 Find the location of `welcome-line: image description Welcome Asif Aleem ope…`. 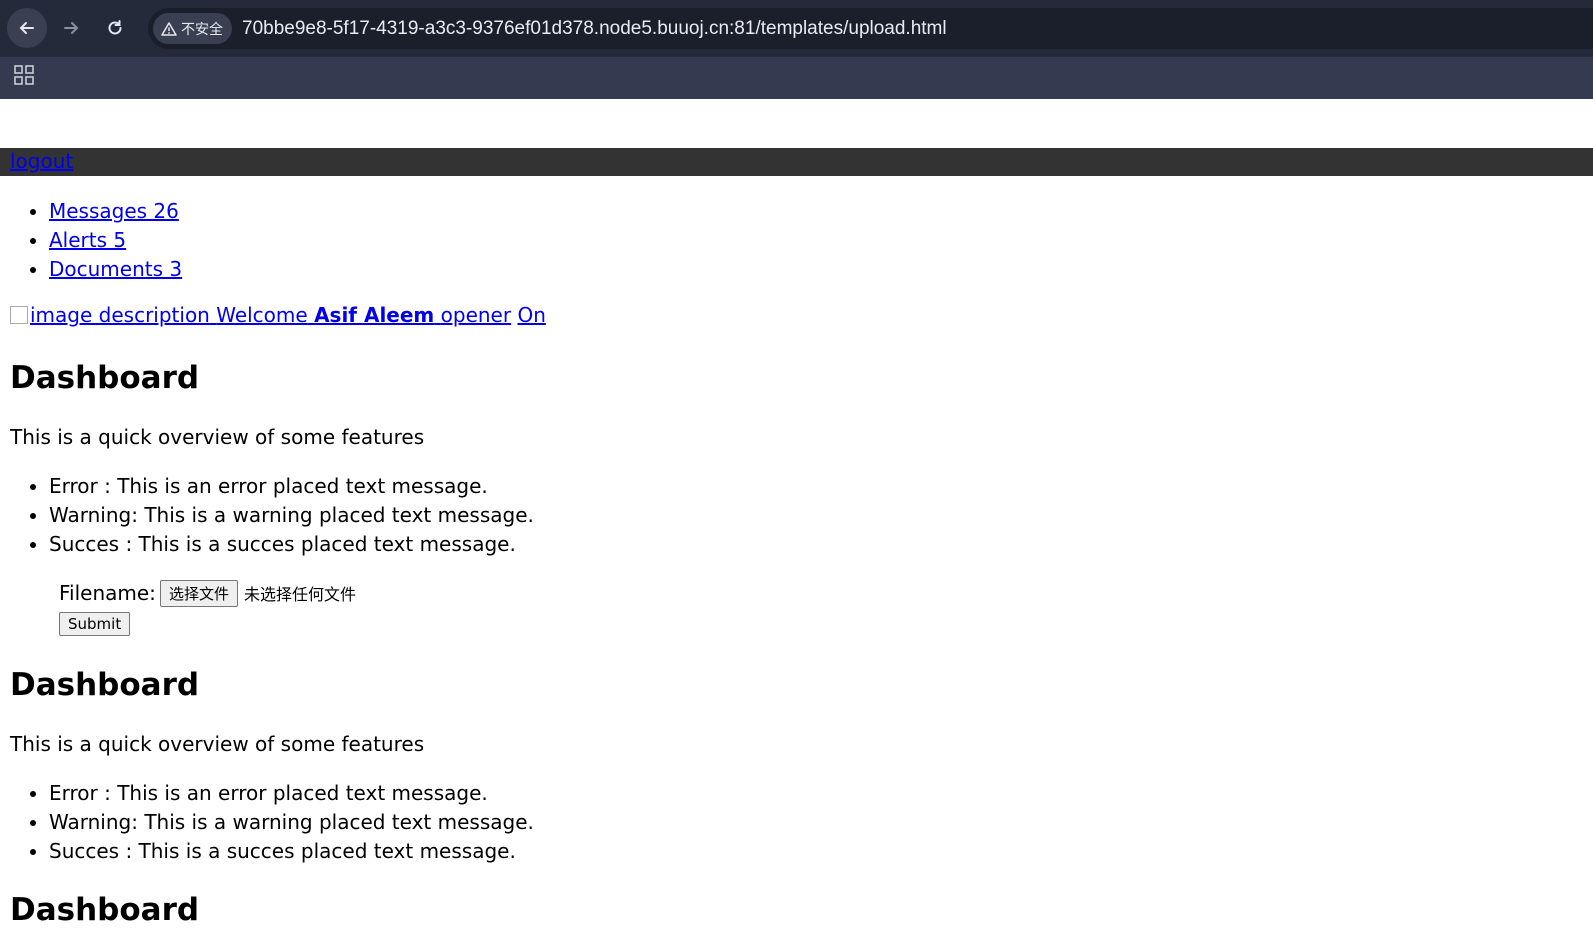

welcome-line: image description Welcome Asif Aleem ope… is located at coordinates (278, 315).